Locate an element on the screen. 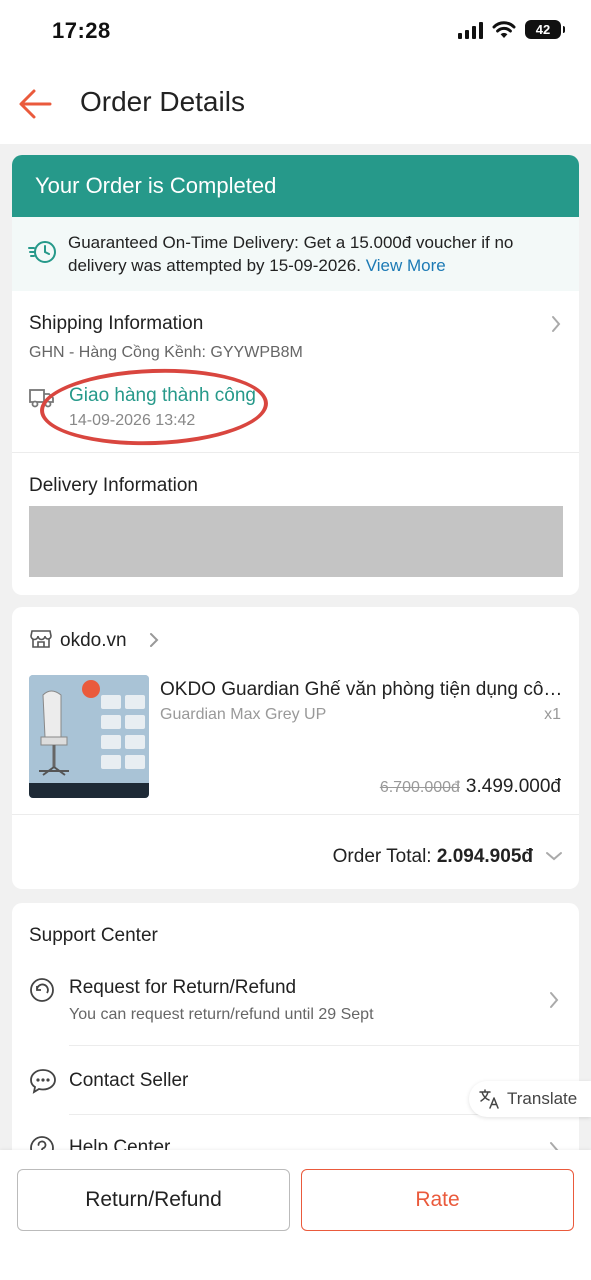 The image size is (591, 1280). order-completed-banner: Your Order is Completed is located at coordinates (295, 186).